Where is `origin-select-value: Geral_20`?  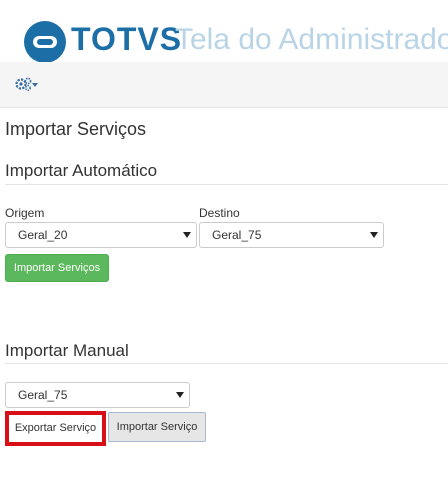 origin-select-value: Geral_20 is located at coordinates (43, 235).